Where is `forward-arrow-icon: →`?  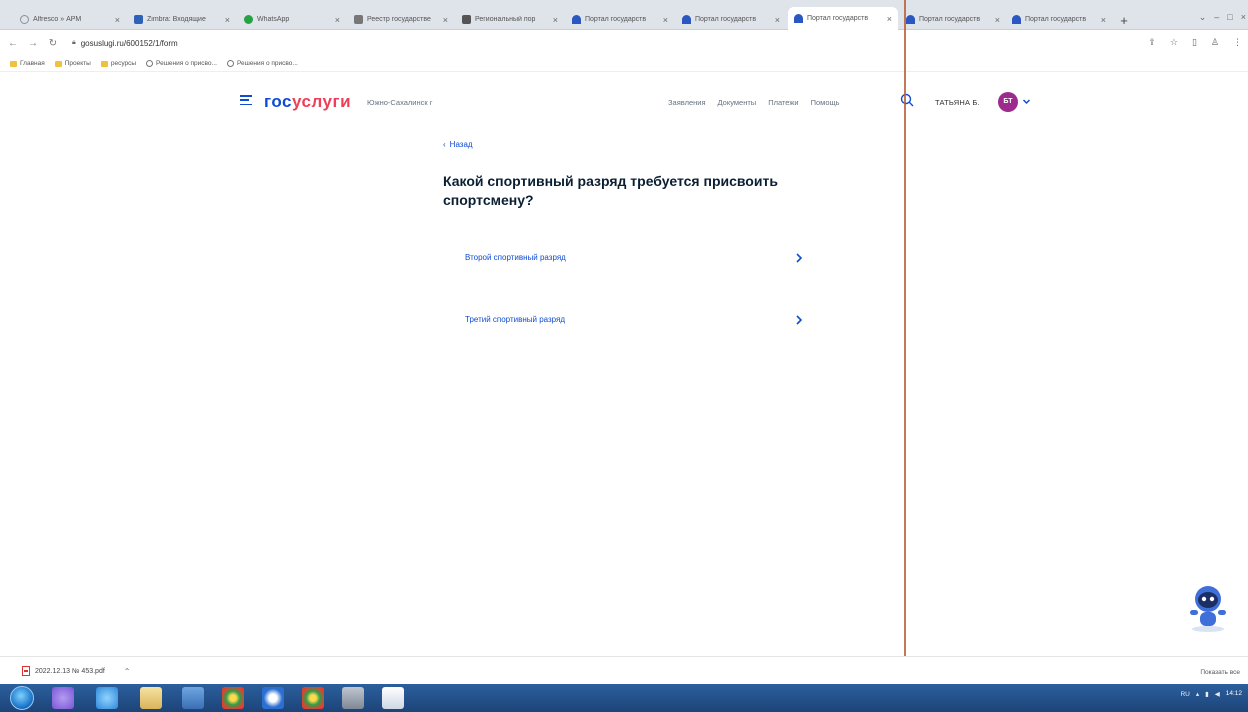 forward-arrow-icon: → is located at coordinates (33, 43).